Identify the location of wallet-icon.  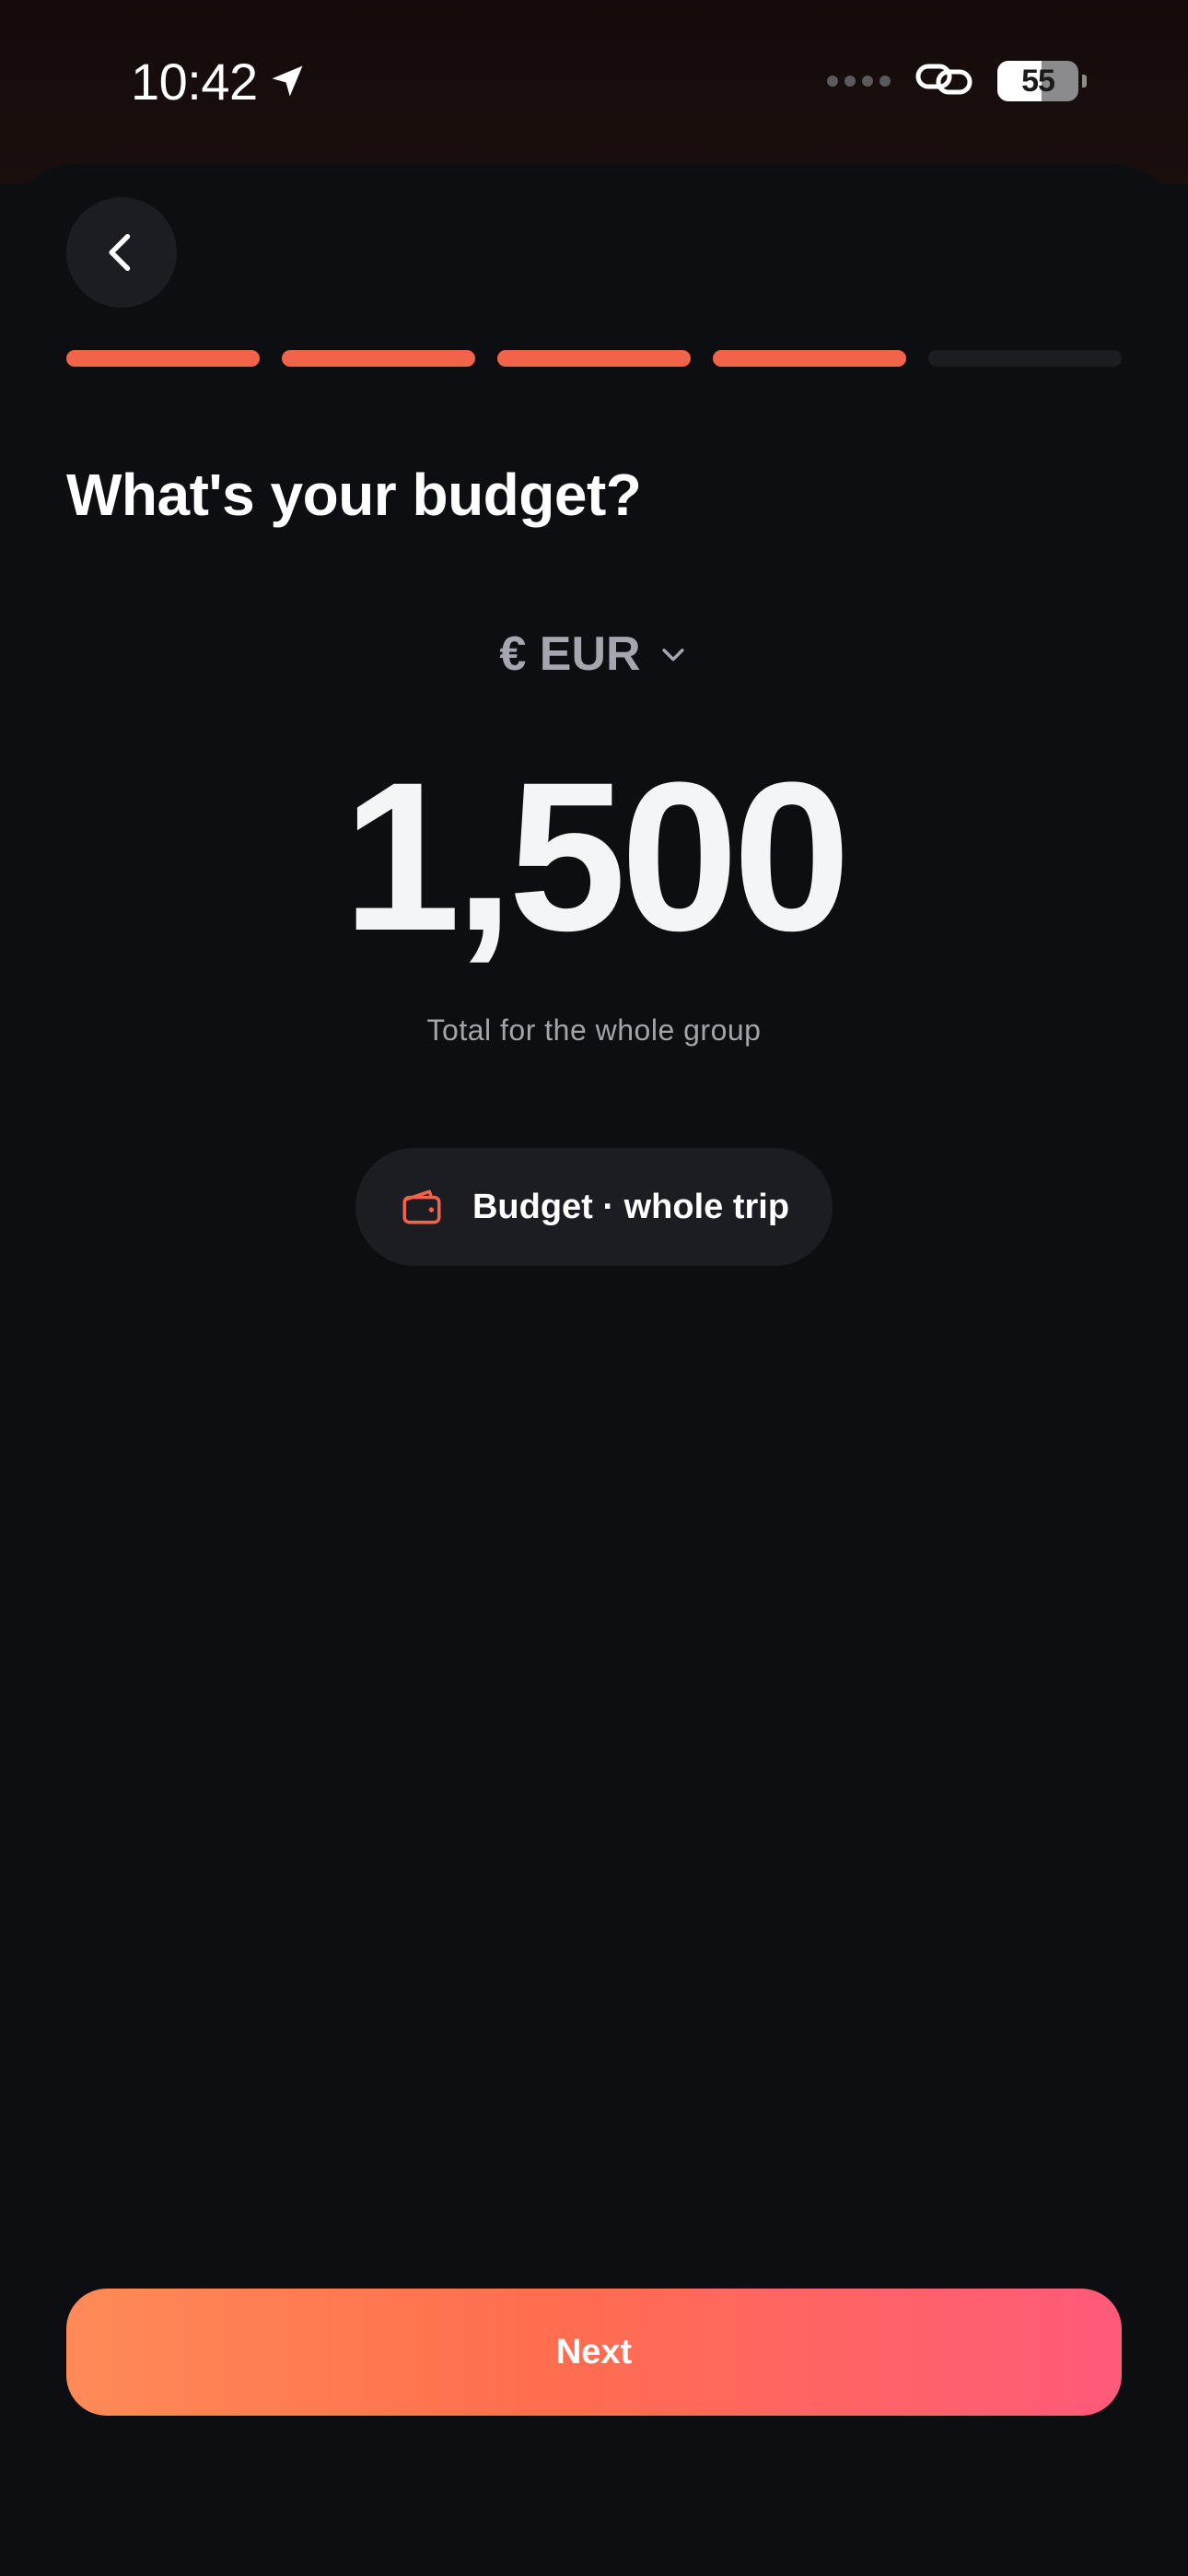
(422, 1207).